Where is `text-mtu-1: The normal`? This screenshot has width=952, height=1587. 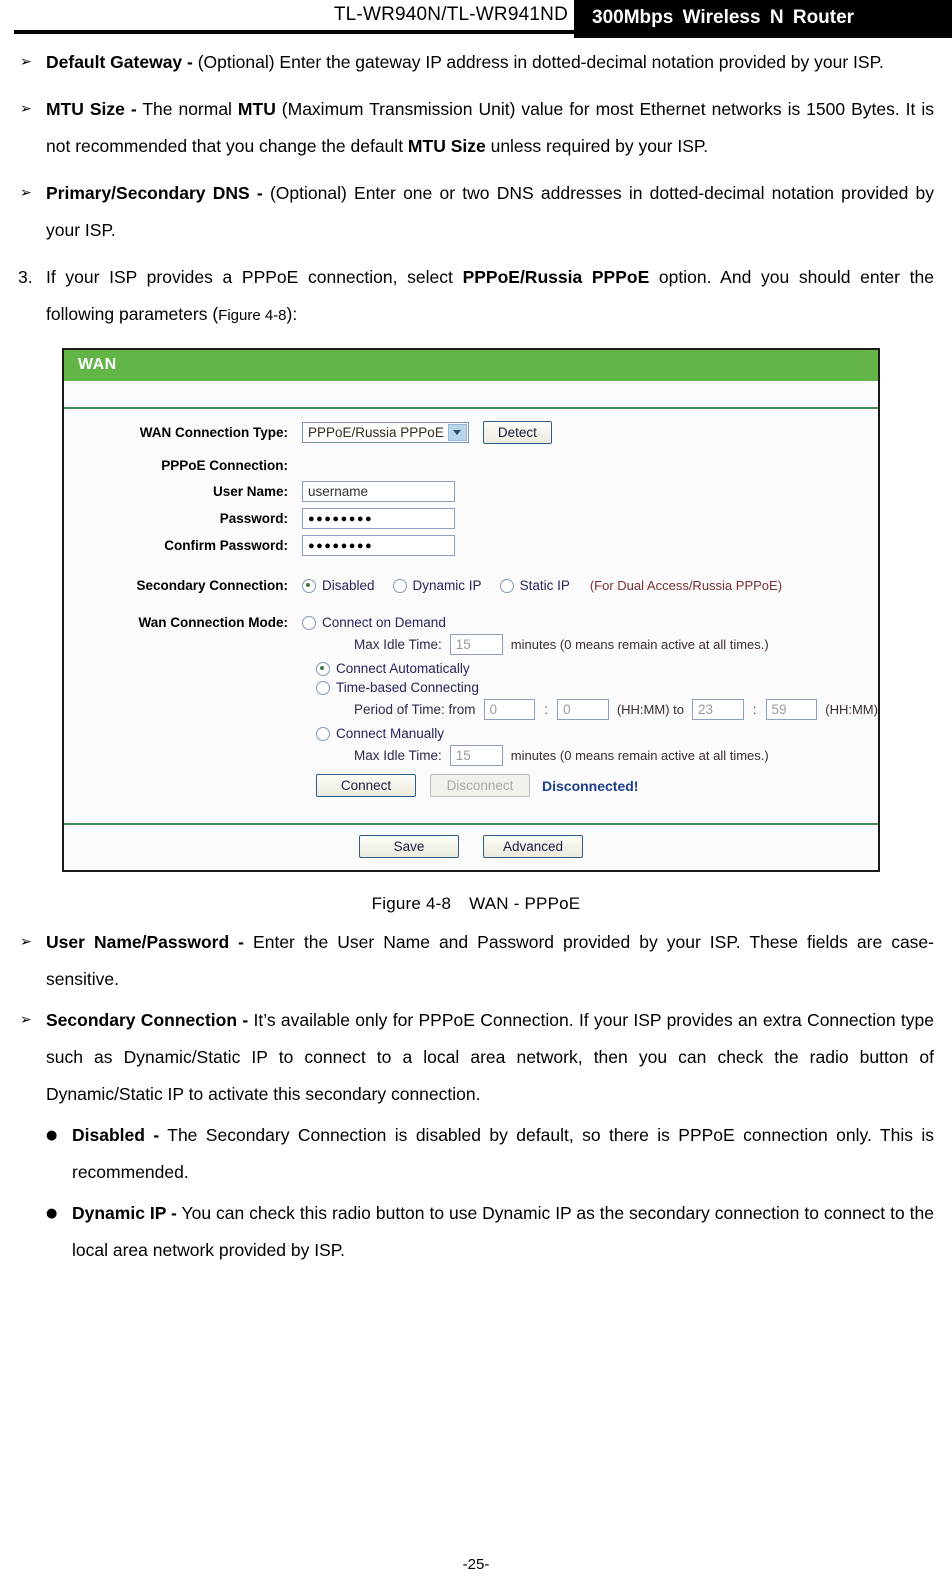
text-mtu-1: The normal is located at coordinates (187, 109).